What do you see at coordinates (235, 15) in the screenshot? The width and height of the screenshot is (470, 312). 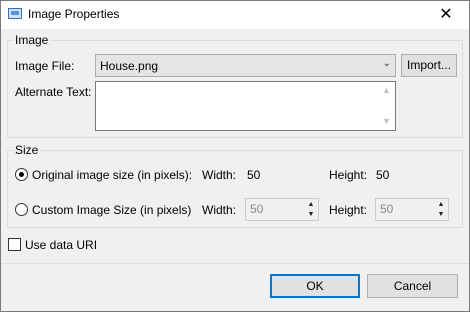 I see `title-bar: Image Properties ✕` at bounding box center [235, 15].